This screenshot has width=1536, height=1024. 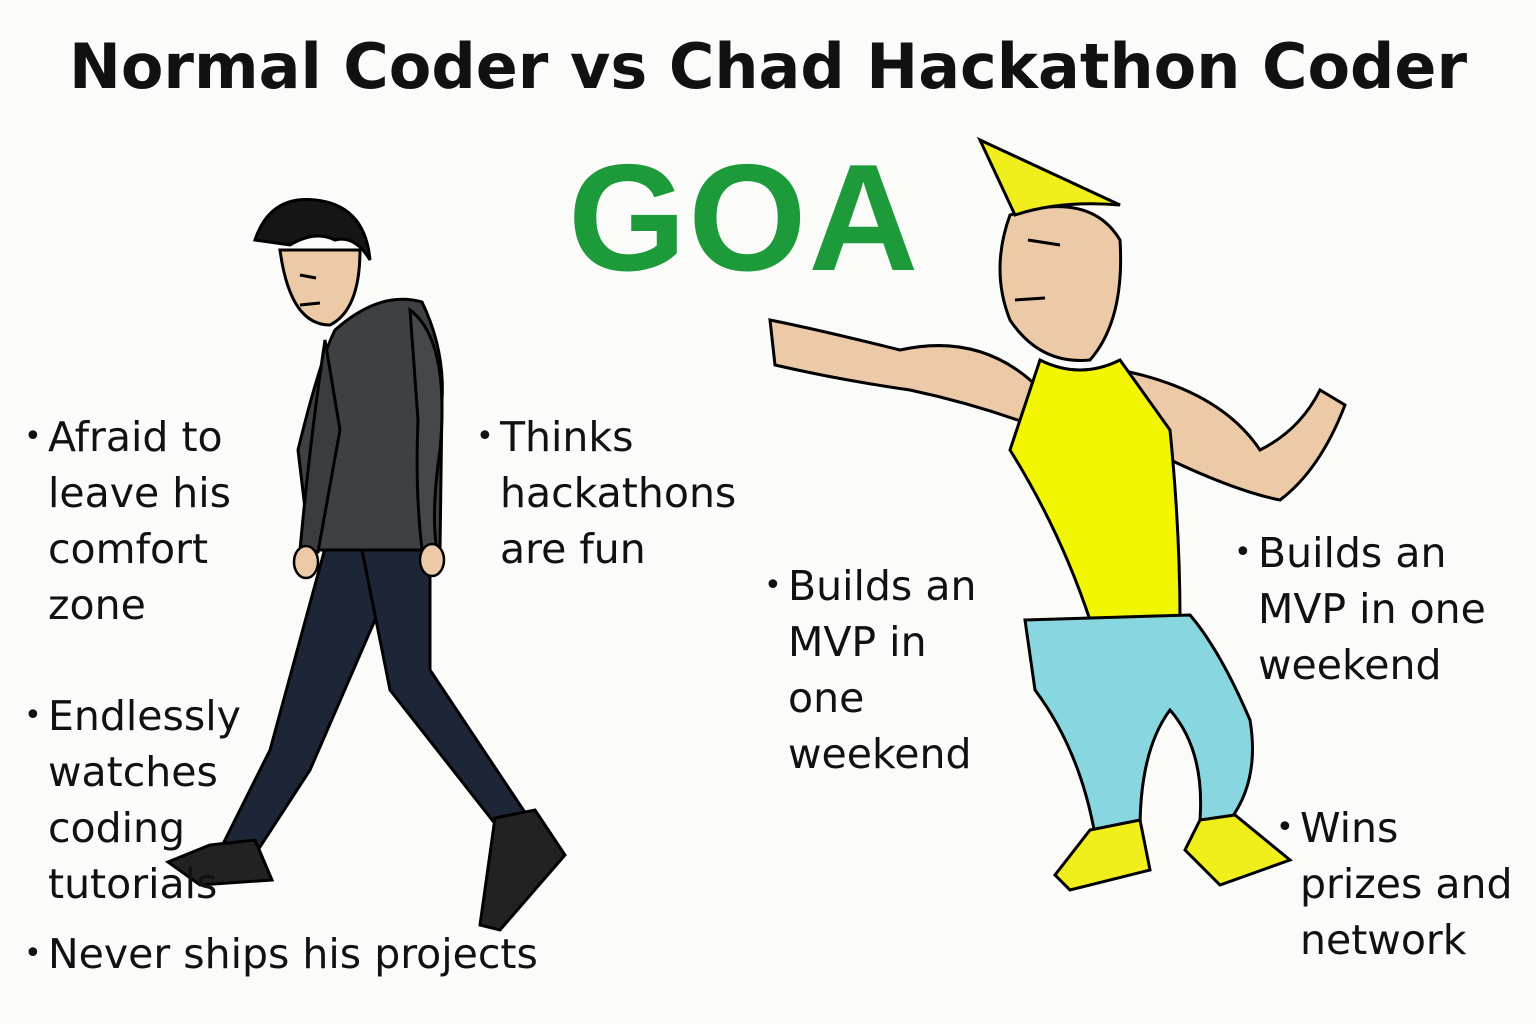 I want to click on bullet-never-ships: • Never ships his projects, so click(x=306, y=954).